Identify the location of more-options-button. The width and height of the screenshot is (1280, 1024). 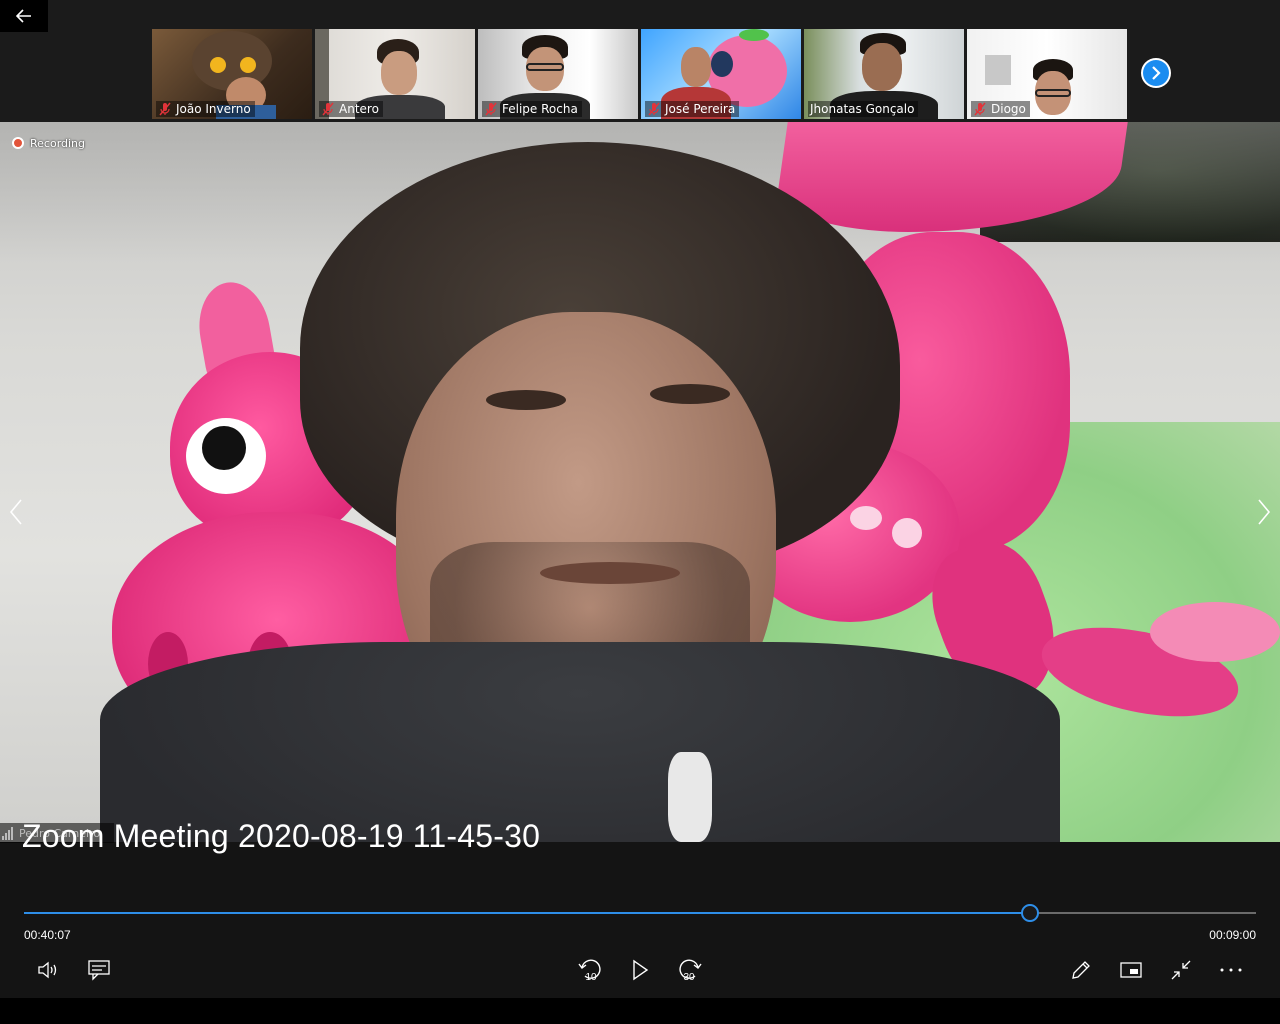
(1231, 970).